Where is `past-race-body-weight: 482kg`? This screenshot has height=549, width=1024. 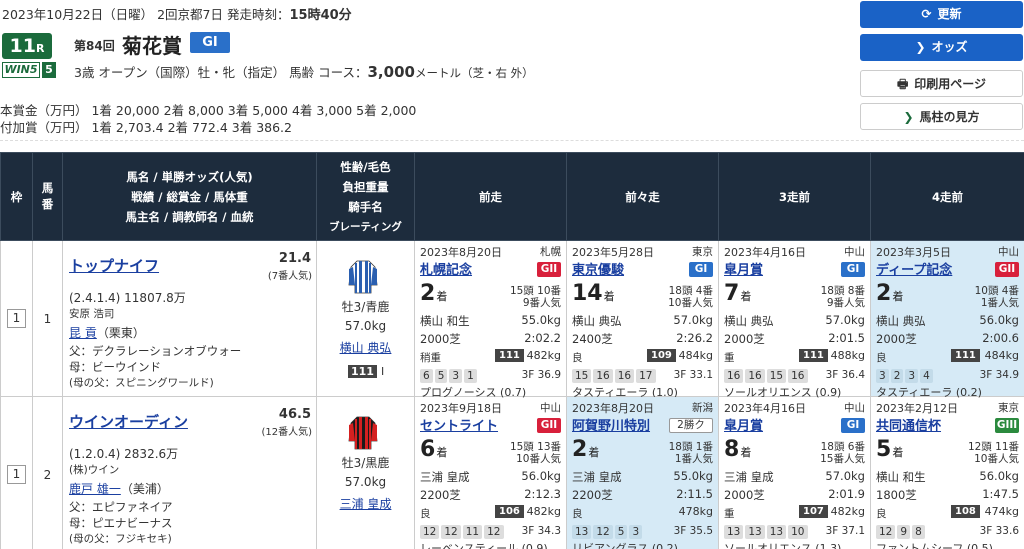
past-race-body-weight: 482kg is located at coordinates (847, 511).